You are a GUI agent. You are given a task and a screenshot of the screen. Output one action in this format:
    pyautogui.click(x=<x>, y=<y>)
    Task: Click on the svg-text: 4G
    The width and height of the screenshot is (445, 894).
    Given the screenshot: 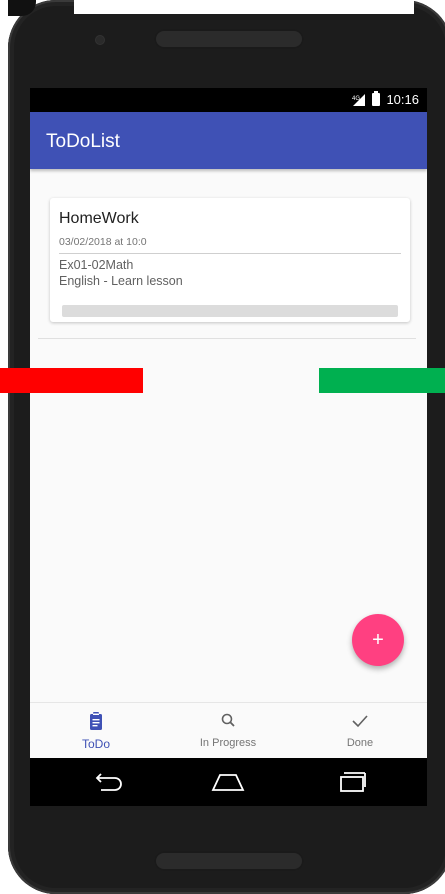 What is the action you would take?
    pyautogui.click(x=356, y=99)
    